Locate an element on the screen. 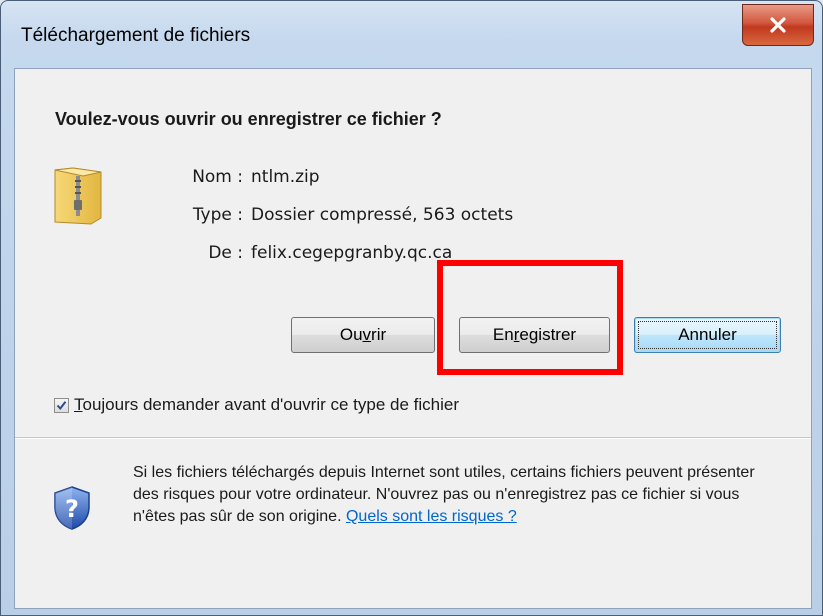  open-button-label: Ouvrir is located at coordinates (363, 334).